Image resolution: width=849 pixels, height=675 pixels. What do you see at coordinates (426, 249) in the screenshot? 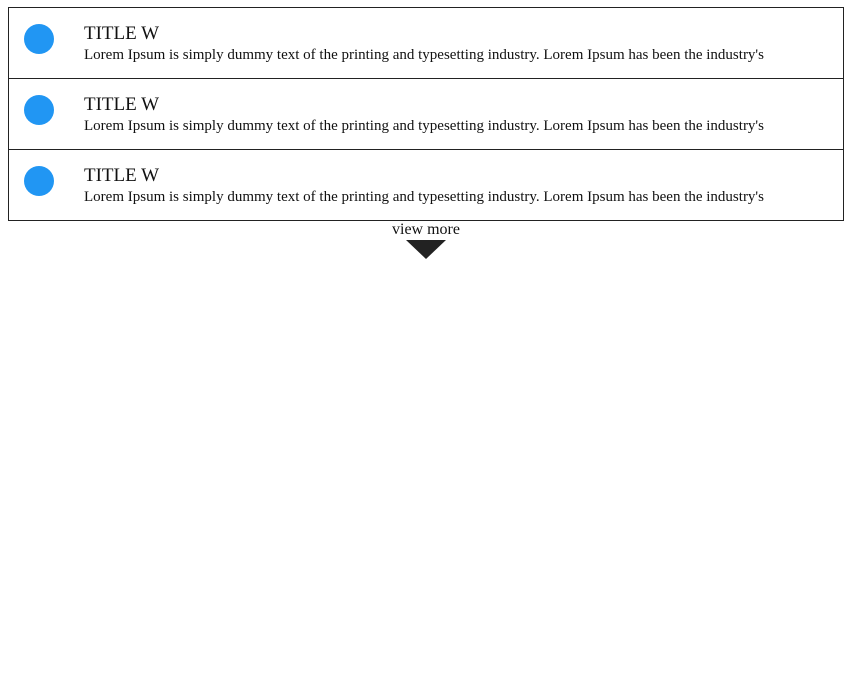
I see `caret-down-icon` at bounding box center [426, 249].